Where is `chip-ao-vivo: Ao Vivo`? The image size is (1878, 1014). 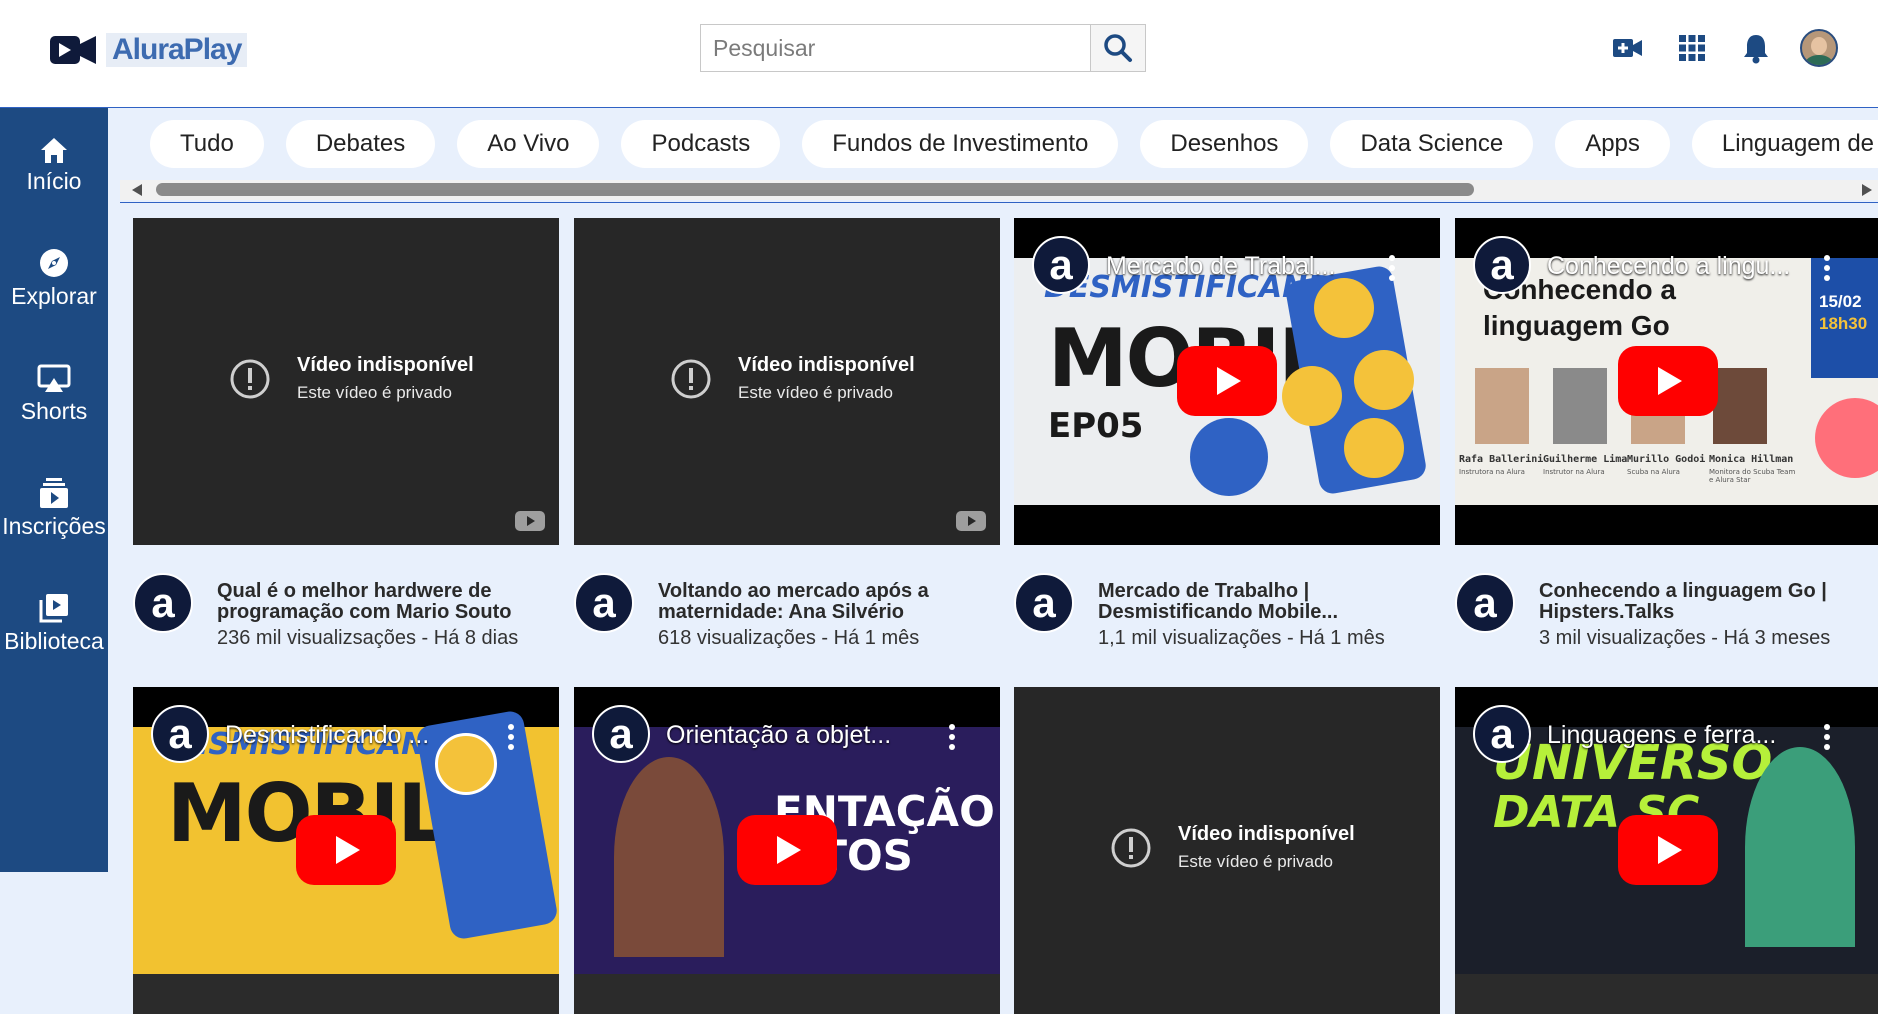
chip-ao-vivo: Ao Vivo is located at coordinates (528, 144).